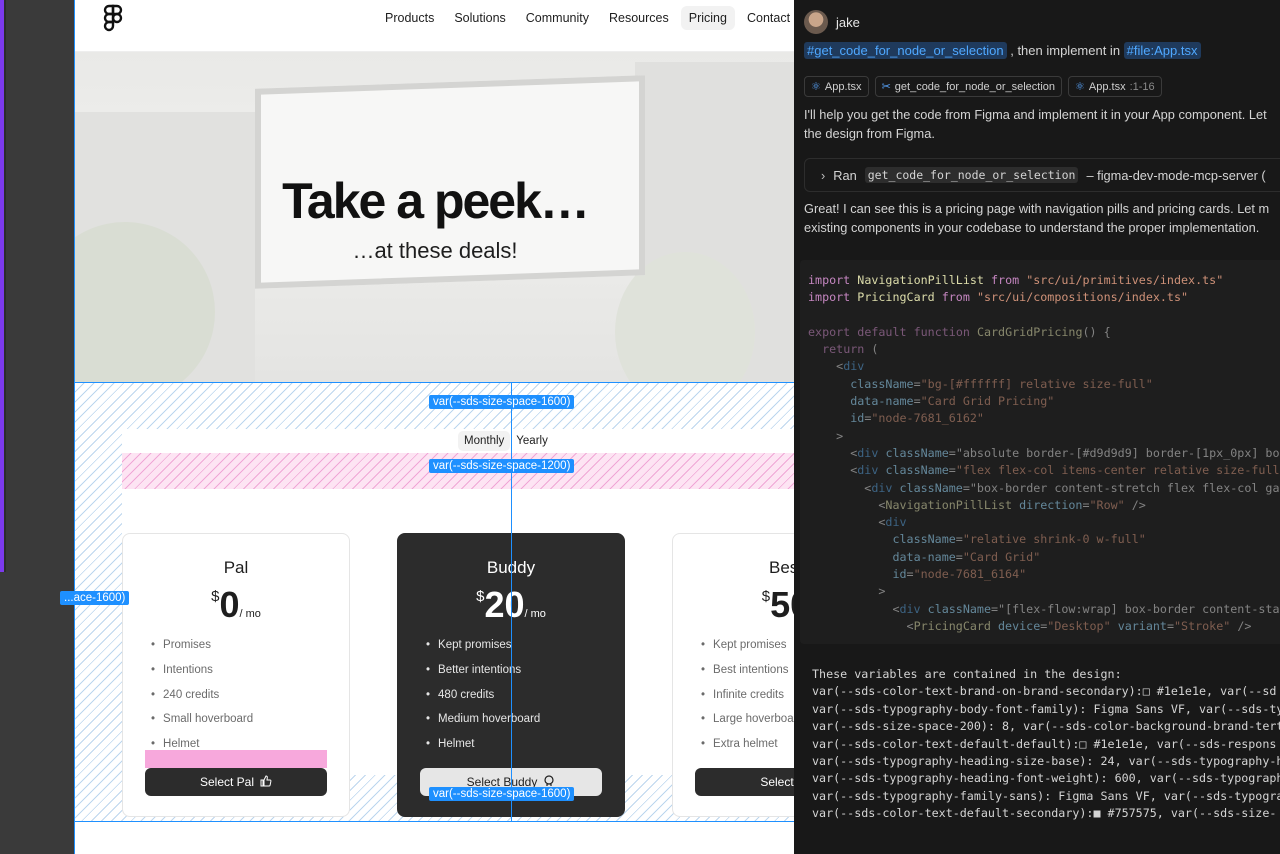 The height and width of the screenshot is (854, 1280). Describe the element at coordinates (502, 466) in the screenshot. I see `spacer-tag-mid: var(--sds-size-space-1200)` at that location.